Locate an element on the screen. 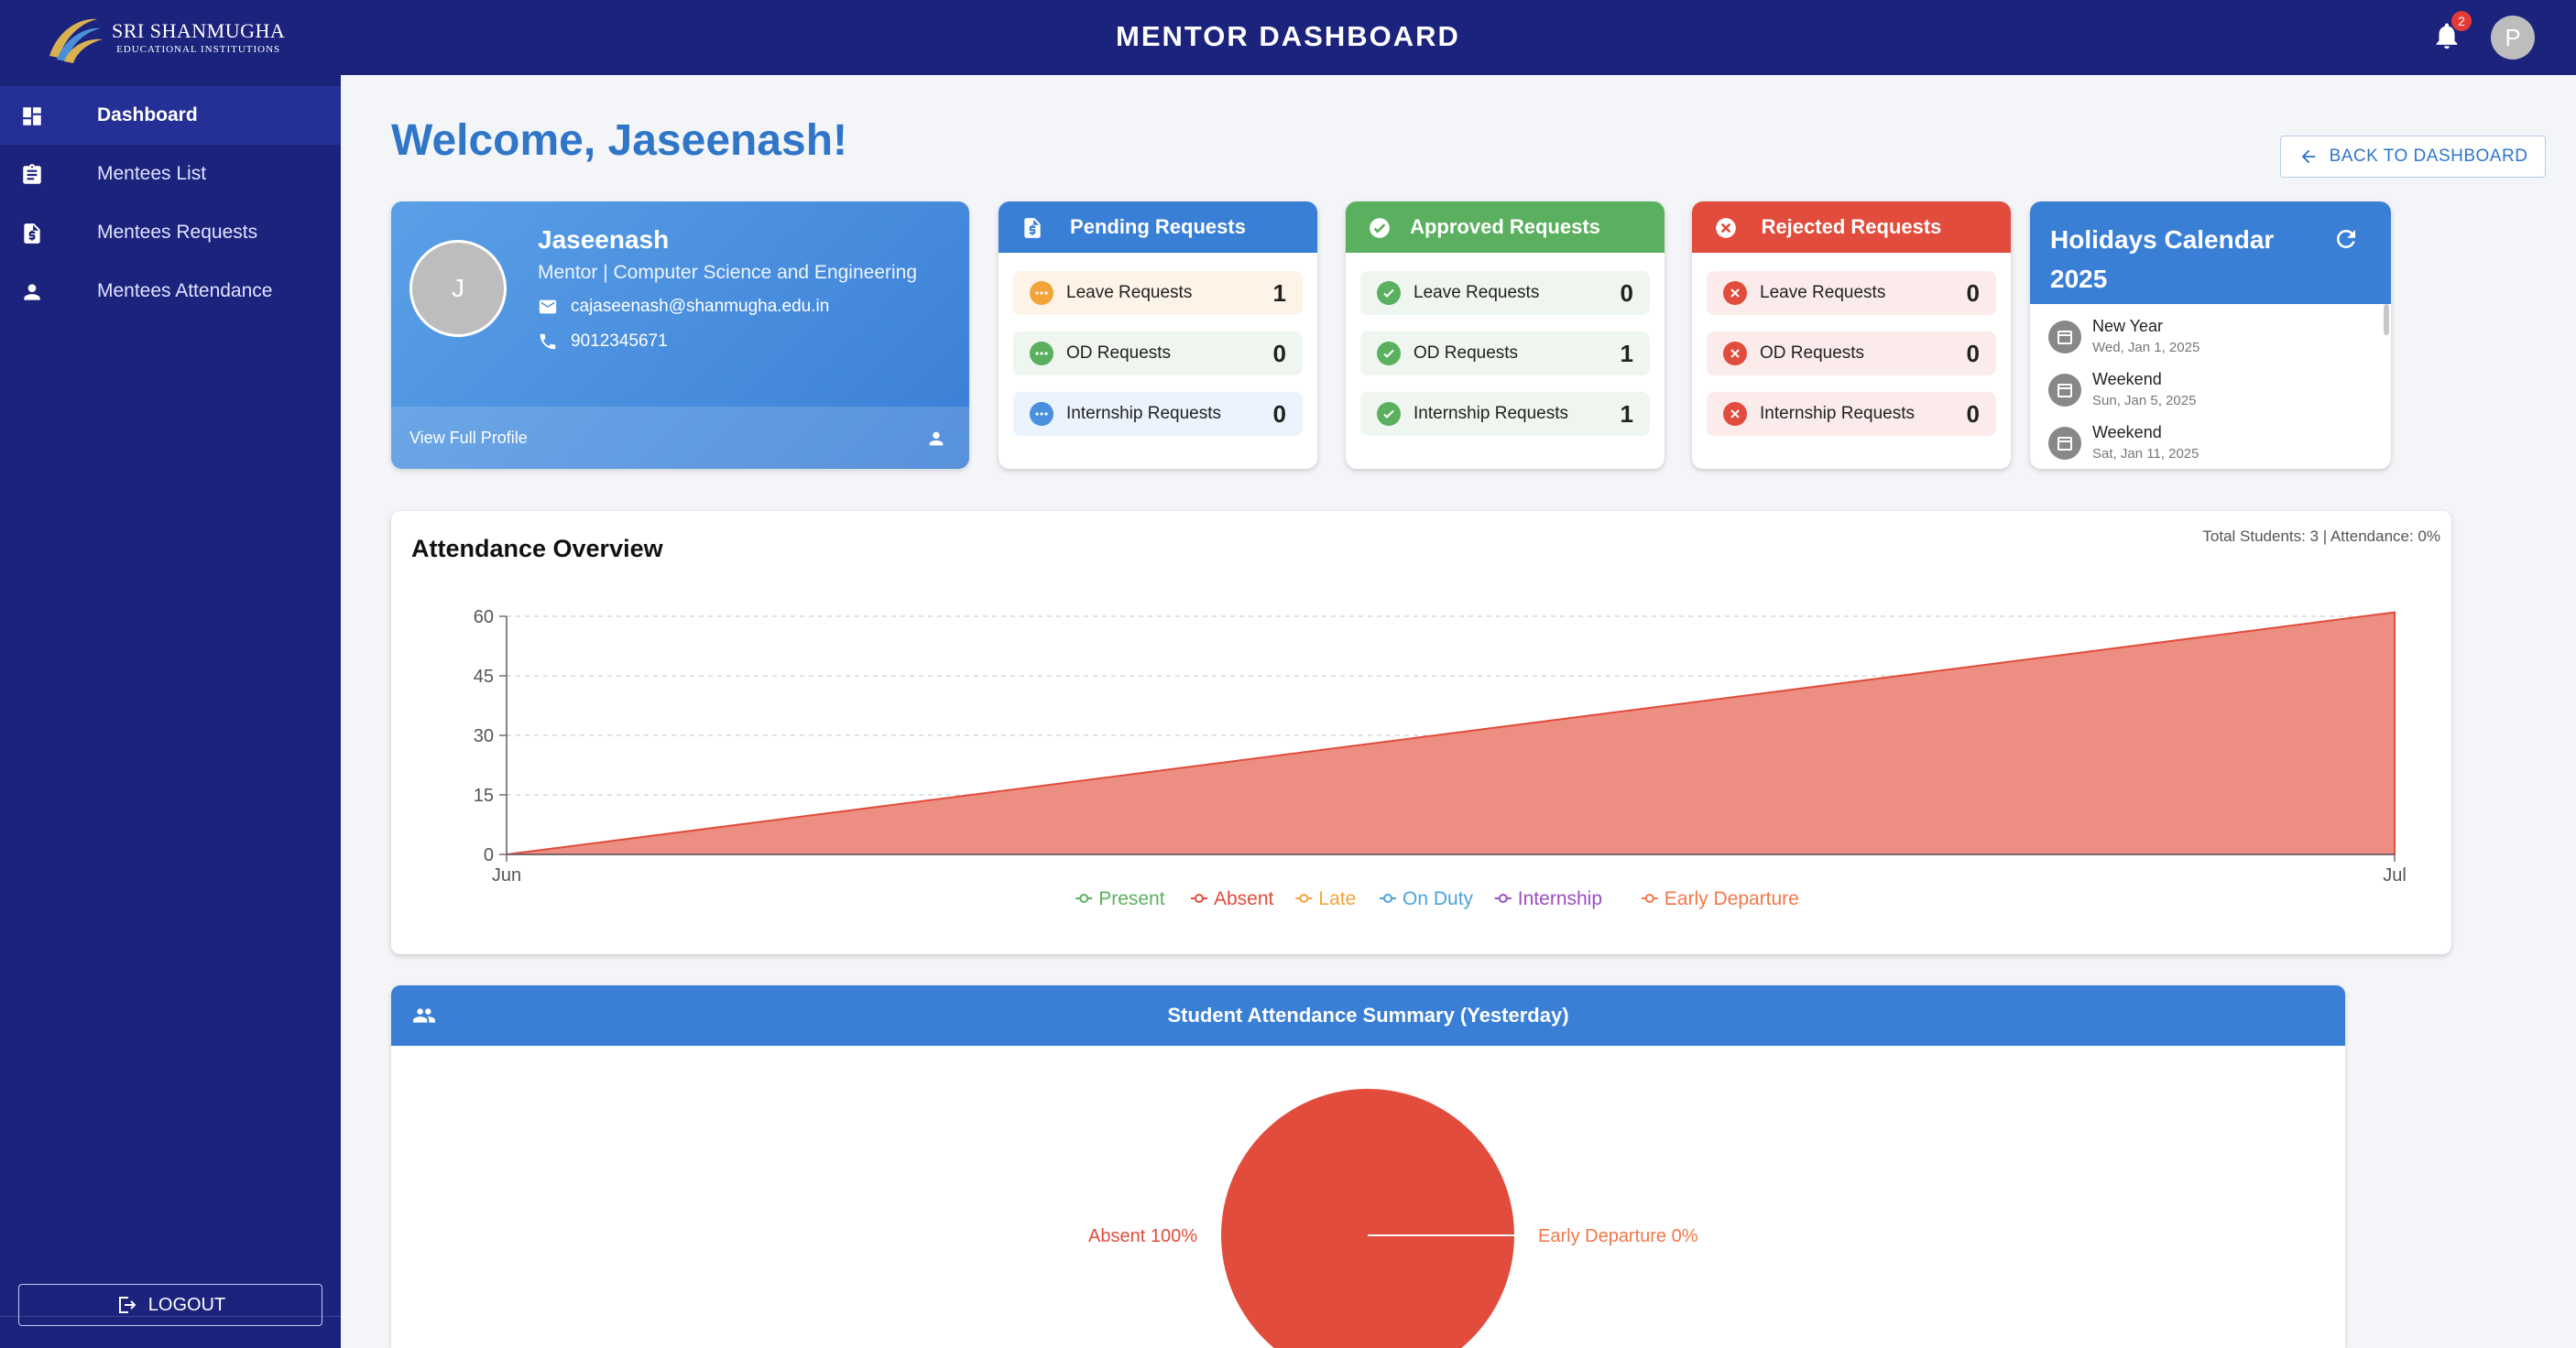 The height and width of the screenshot is (1348, 2576). legend-label: On Duty is located at coordinates (1439, 898).